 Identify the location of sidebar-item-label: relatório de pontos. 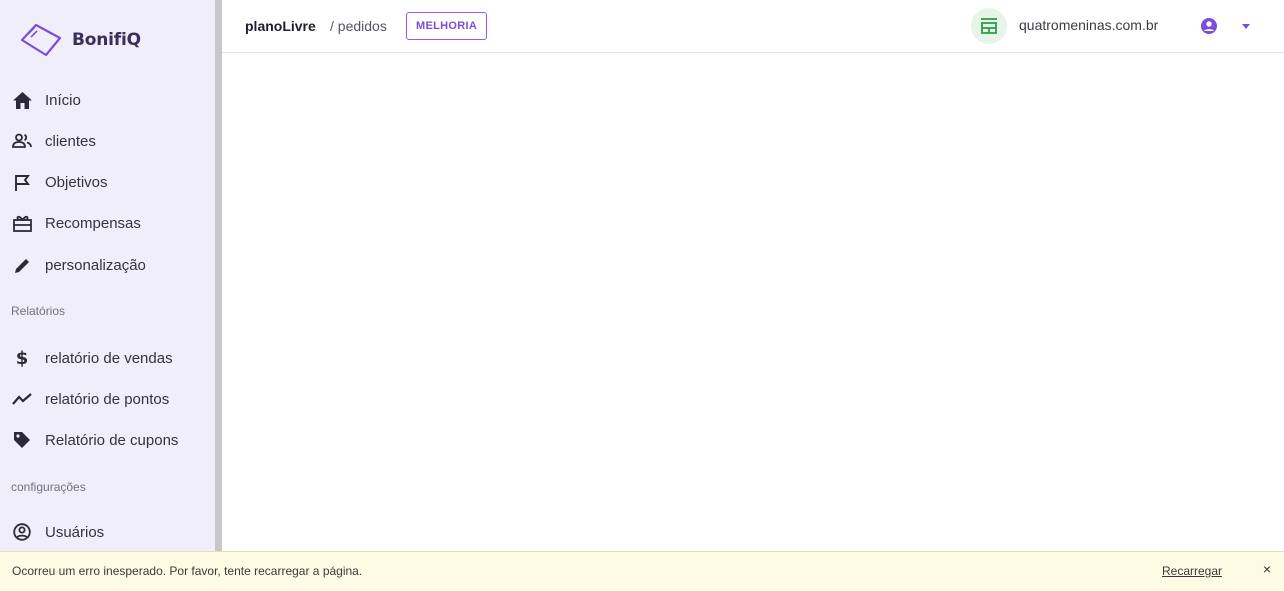
(107, 399).